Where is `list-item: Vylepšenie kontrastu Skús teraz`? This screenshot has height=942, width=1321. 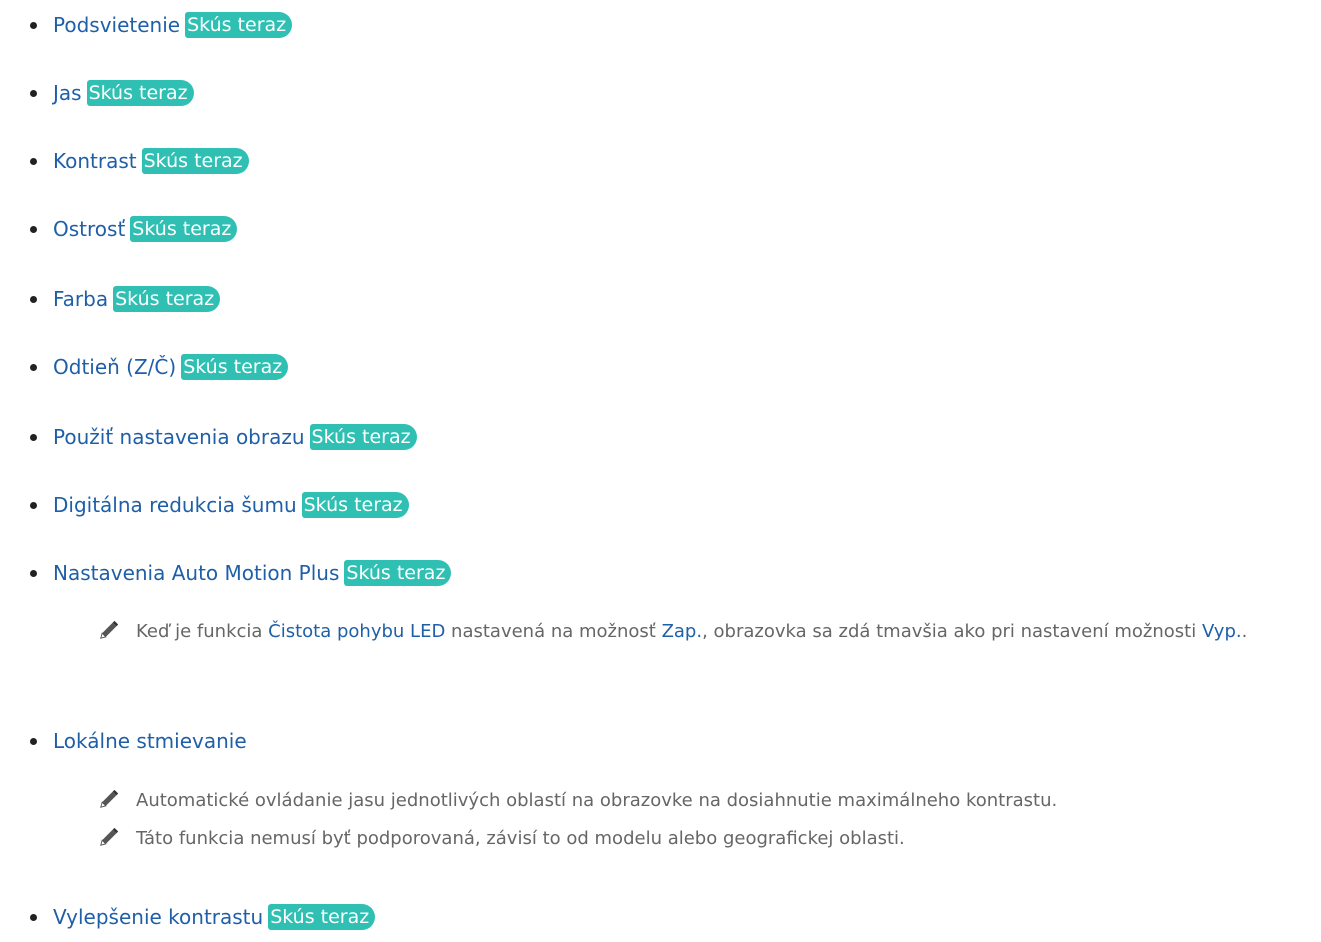 list-item: Vylepšenie kontrastu Skús teraz is located at coordinates (203, 917).